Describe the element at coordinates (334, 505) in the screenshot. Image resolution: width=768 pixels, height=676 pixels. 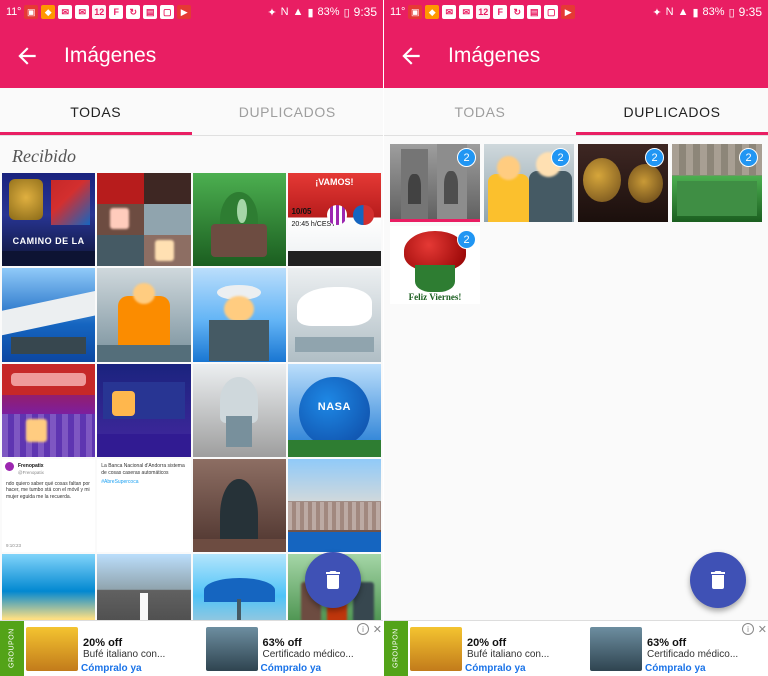
I see `photo-thumb-coastal-city-view` at that location.